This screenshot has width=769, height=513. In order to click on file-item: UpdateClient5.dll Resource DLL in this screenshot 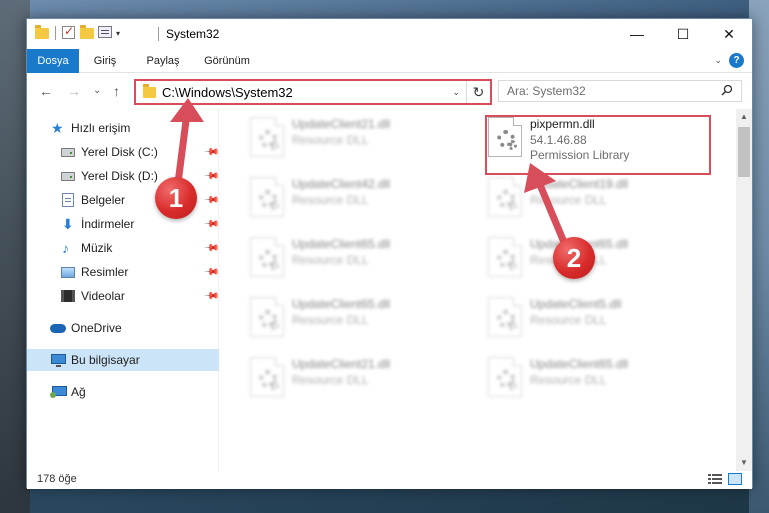, I will do `click(597, 318)`.